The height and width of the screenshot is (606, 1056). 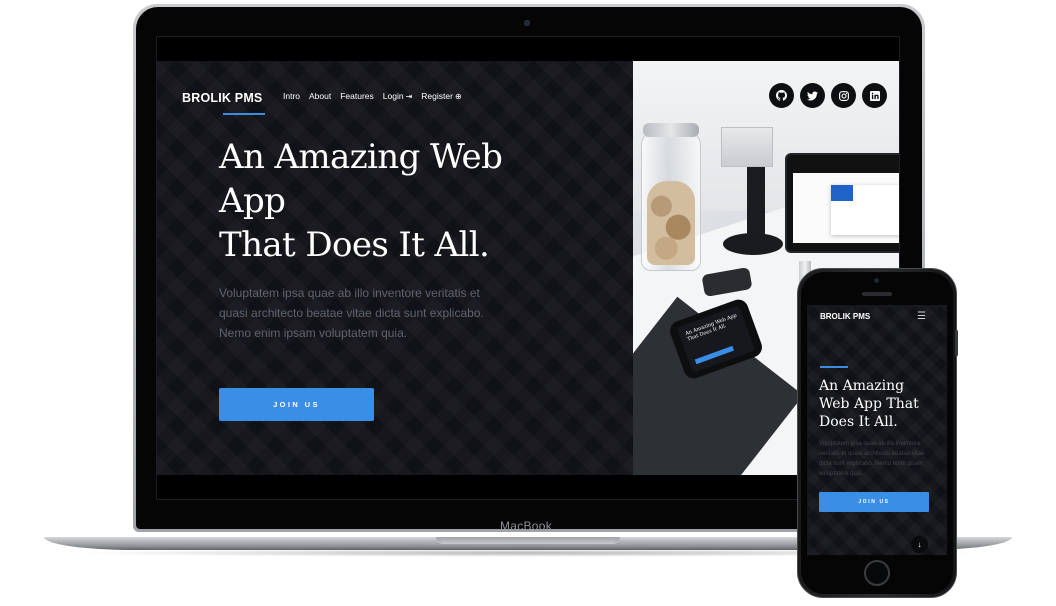 What do you see at coordinates (361, 157) in the screenshot?
I see `hero-title-line: An Amazing Web` at bounding box center [361, 157].